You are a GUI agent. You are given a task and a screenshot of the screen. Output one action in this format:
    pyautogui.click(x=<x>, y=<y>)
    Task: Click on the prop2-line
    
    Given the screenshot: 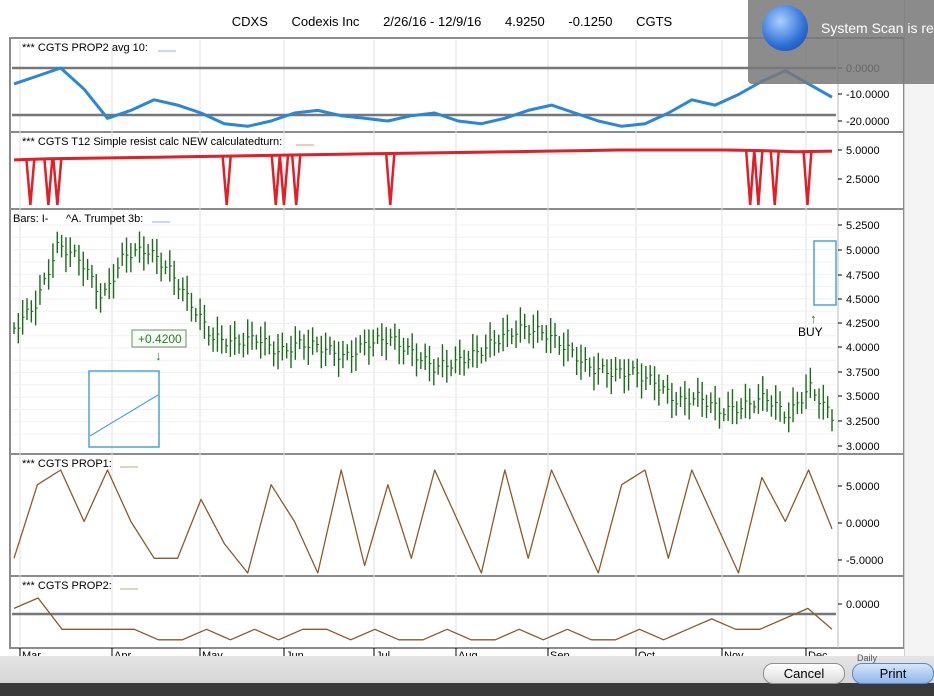 What is the action you would take?
    pyautogui.click(x=423, y=619)
    